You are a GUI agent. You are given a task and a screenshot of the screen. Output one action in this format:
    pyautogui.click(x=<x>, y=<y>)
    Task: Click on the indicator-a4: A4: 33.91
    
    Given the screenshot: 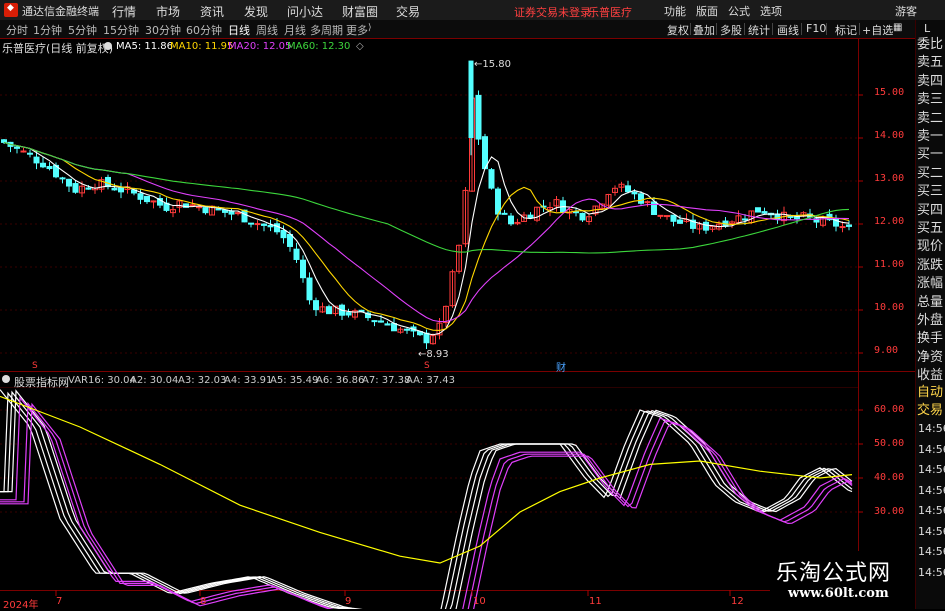 What is the action you would take?
    pyautogui.click(x=248, y=380)
    